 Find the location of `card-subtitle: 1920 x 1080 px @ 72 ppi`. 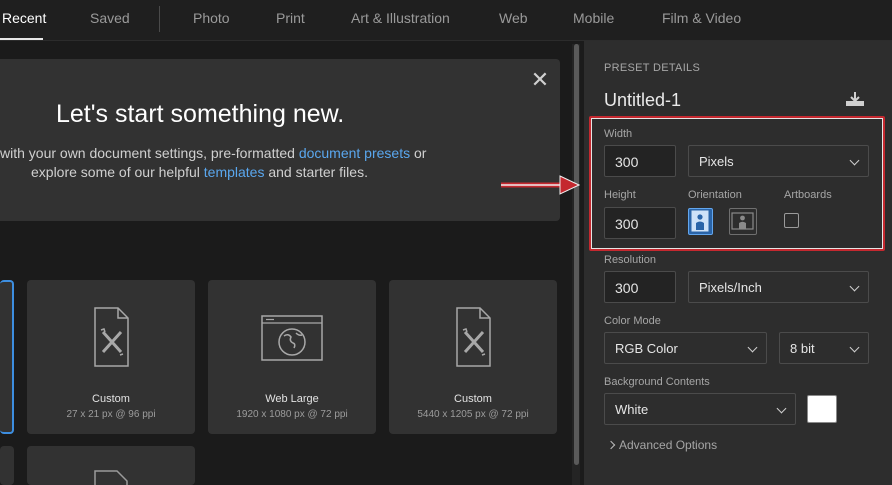

card-subtitle: 1920 x 1080 px @ 72 ppi is located at coordinates (292, 414).